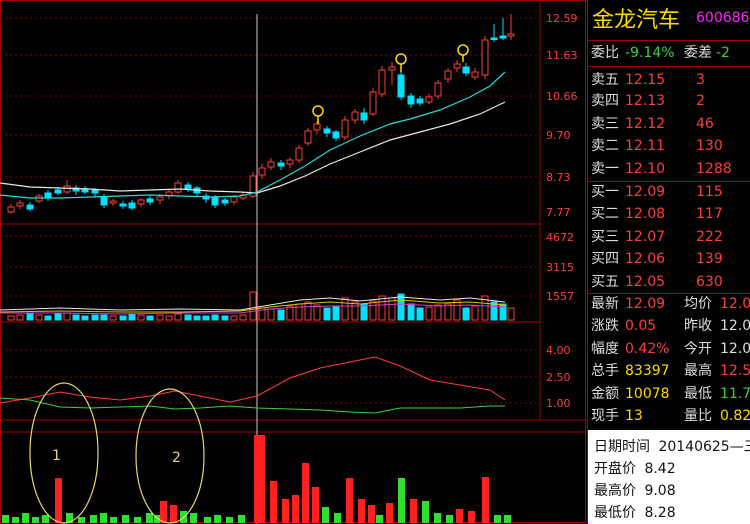 The image size is (750, 524). Describe the element at coordinates (735, 349) in the screenshot. I see `stat-value: 12.04` at that location.